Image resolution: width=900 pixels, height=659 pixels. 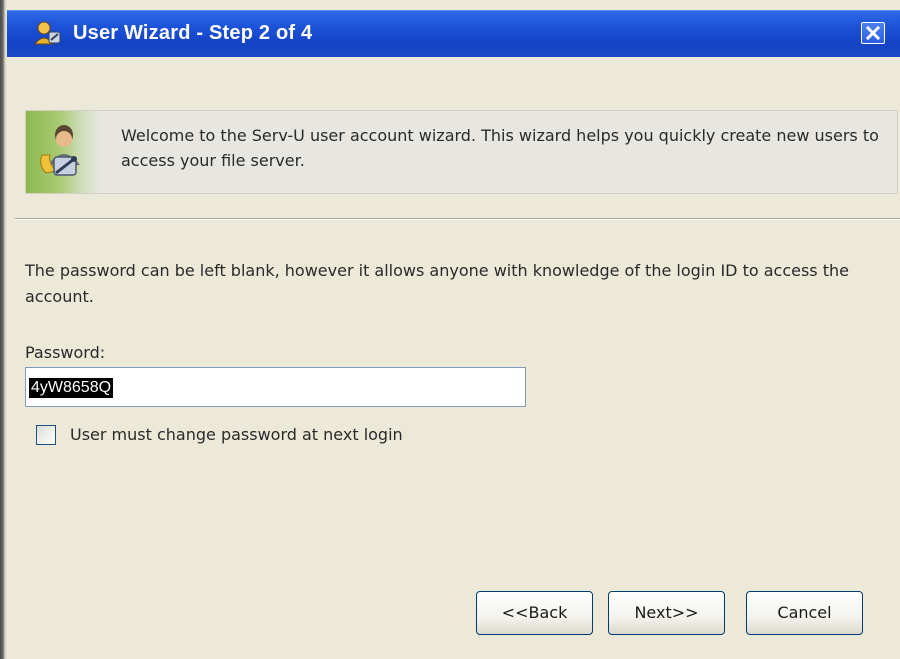 What do you see at coordinates (48, 34) in the screenshot?
I see `wizard-user-icon` at bounding box center [48, 34].